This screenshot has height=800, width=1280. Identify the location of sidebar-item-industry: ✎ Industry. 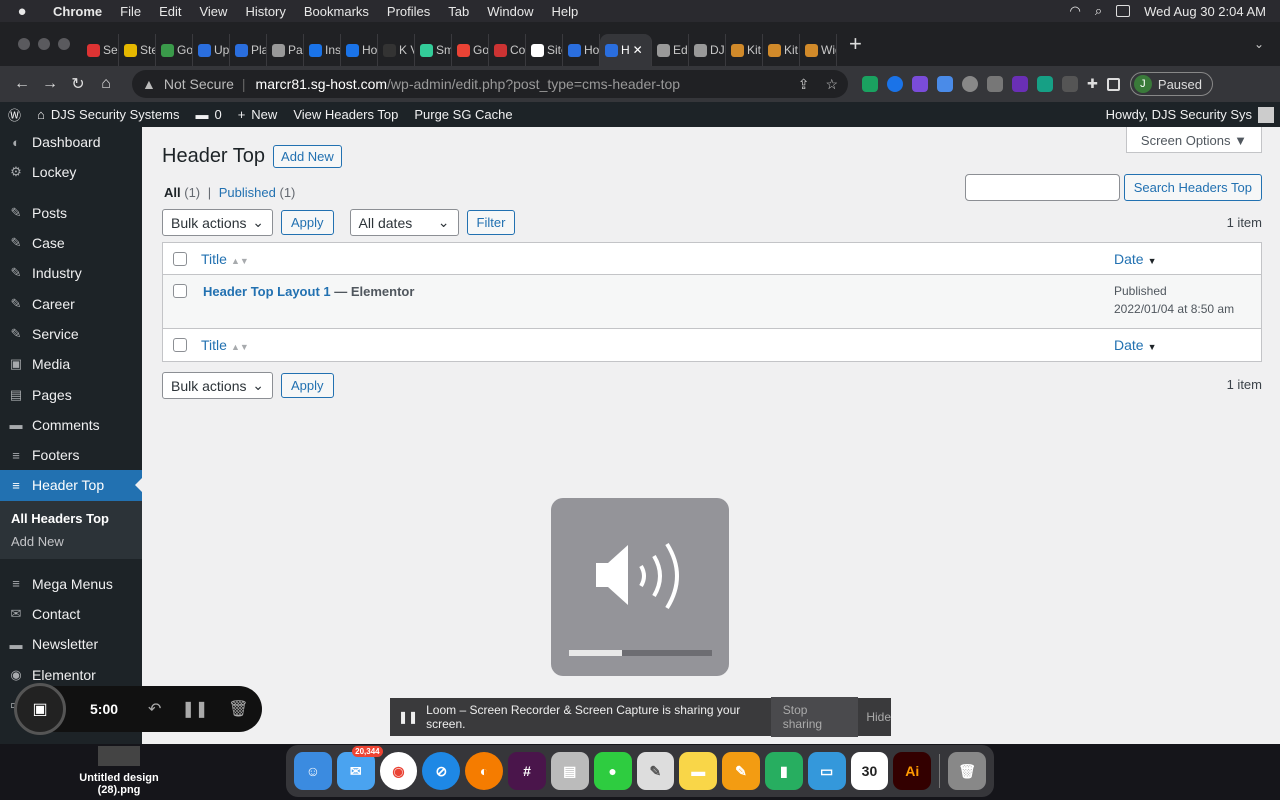
(71, 273).